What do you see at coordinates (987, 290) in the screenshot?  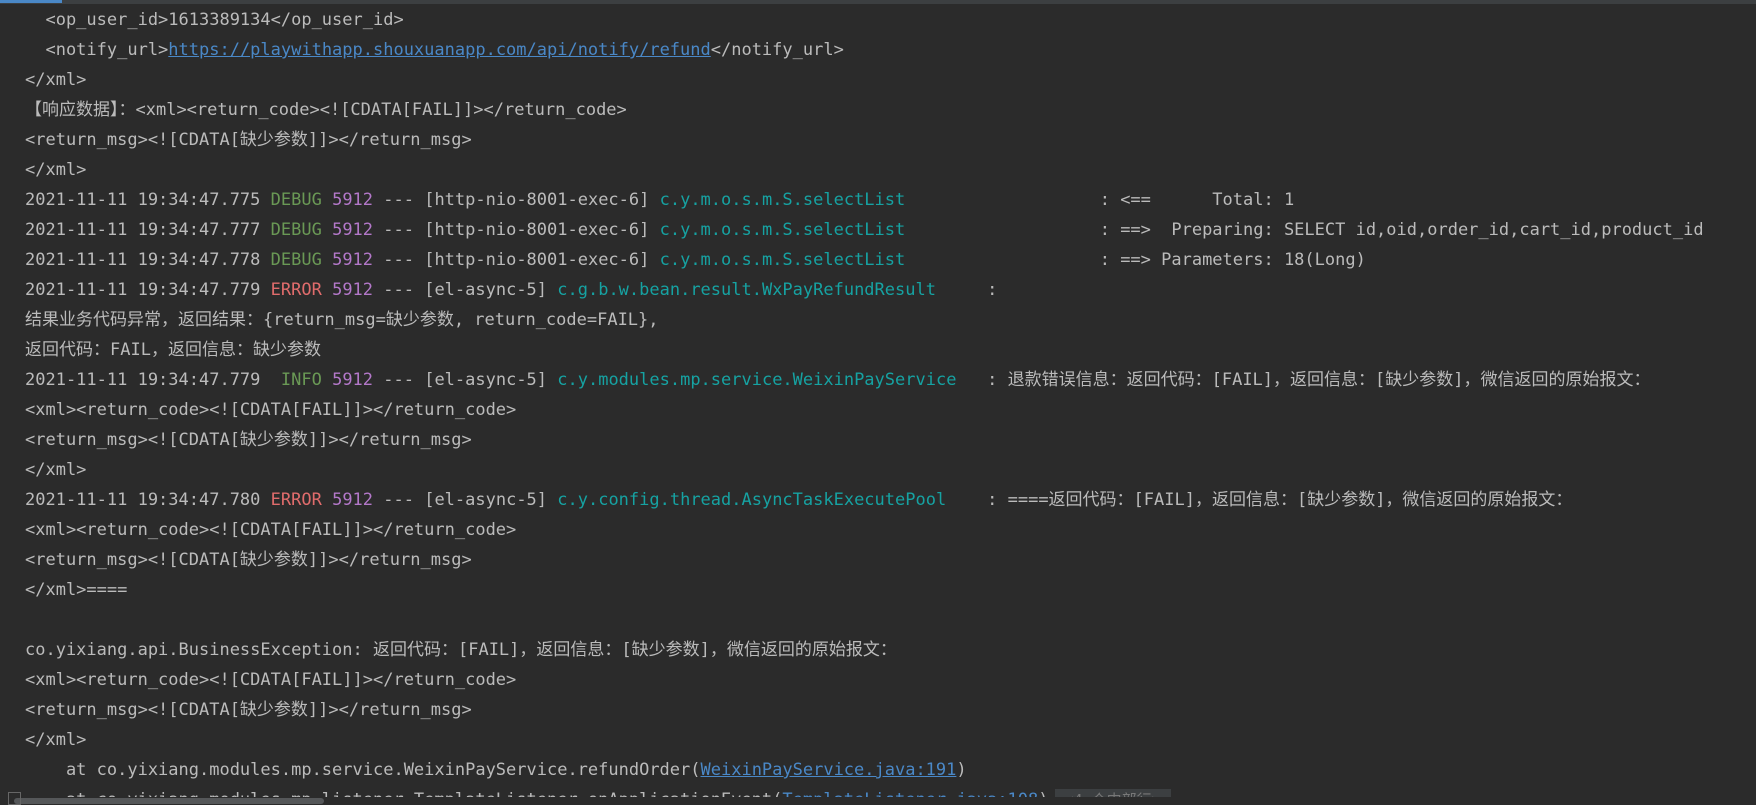 I see `console-text: :` at bounding box center [987, 290].